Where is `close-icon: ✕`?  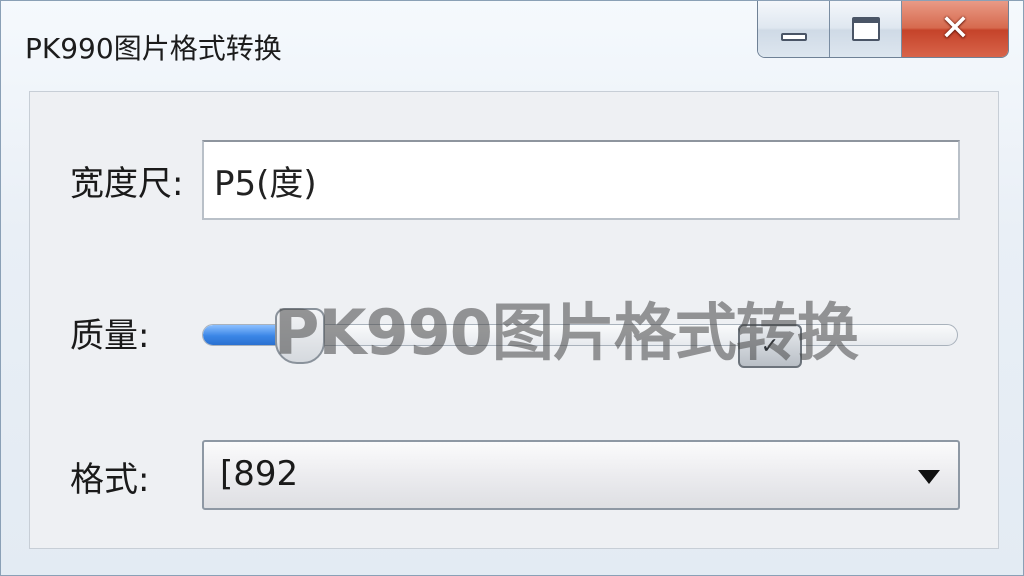 close-icon: ✕ is located at coordinates (955, 28).